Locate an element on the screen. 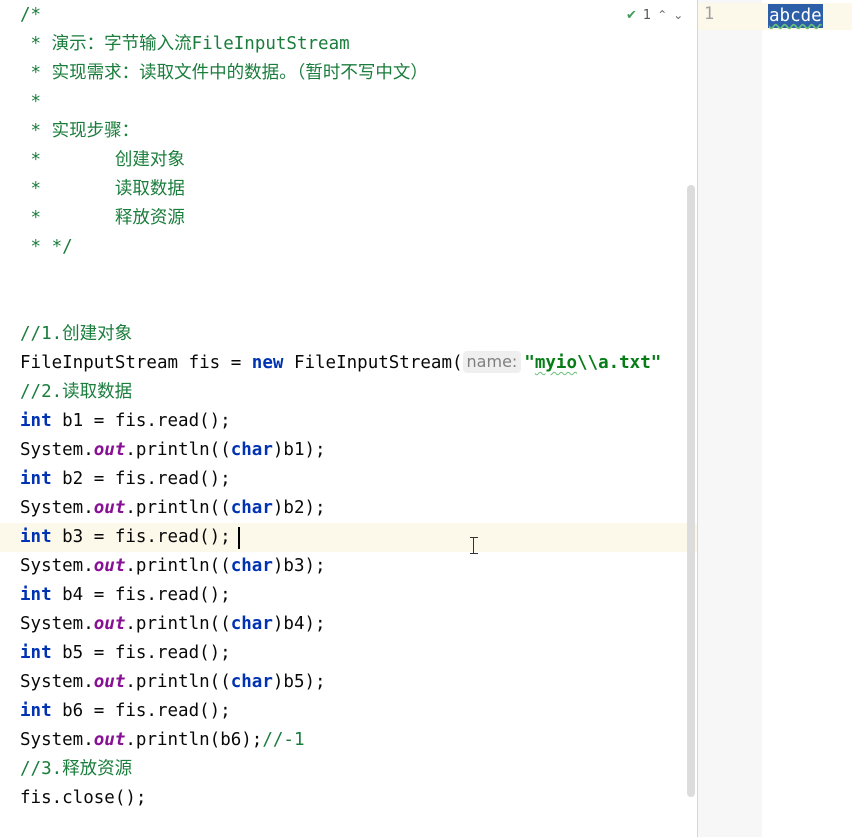  code-line: //2.读取数据 is located at coordinates (76, 392).